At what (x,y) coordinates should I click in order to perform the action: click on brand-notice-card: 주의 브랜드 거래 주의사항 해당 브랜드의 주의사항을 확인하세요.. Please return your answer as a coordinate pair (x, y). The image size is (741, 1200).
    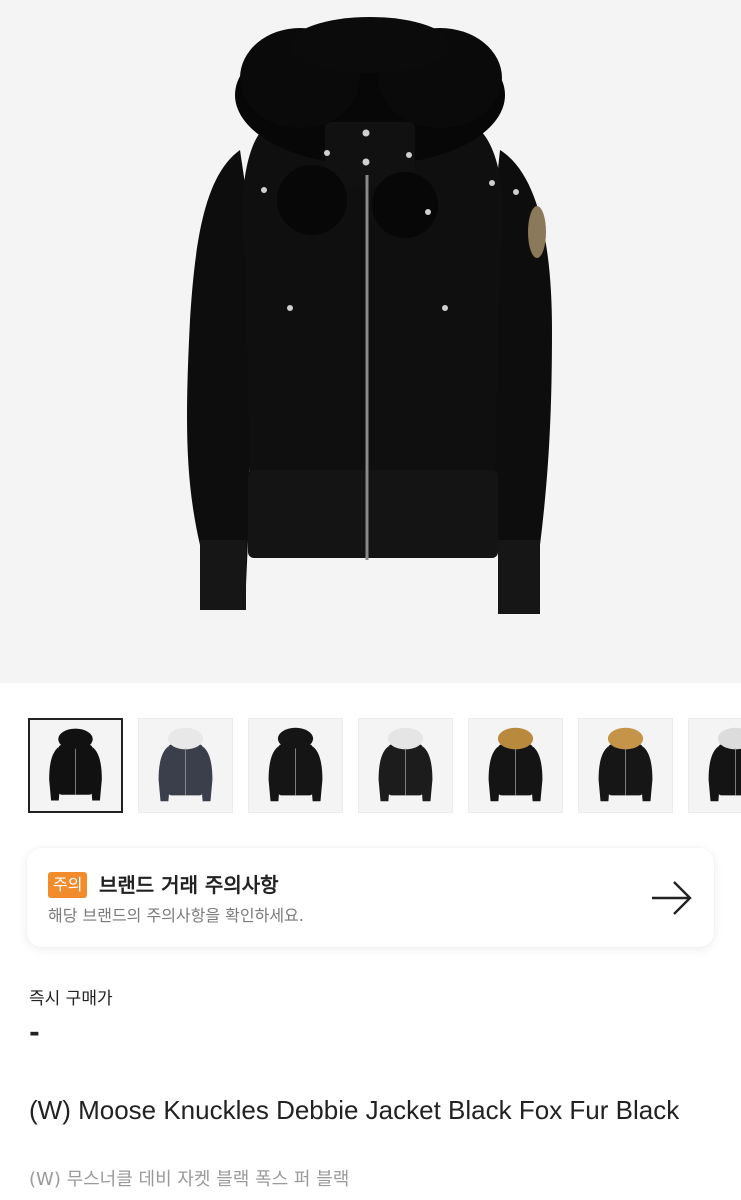
    Looking at the image, I should click on (370, 897).